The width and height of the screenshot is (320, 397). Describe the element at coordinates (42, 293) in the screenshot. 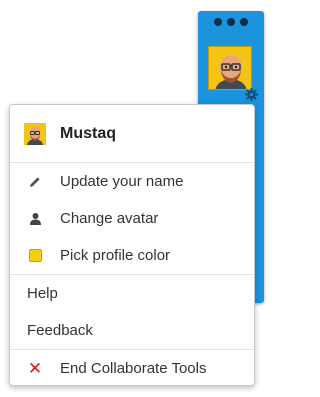

I see `help-label: Help` at that location.